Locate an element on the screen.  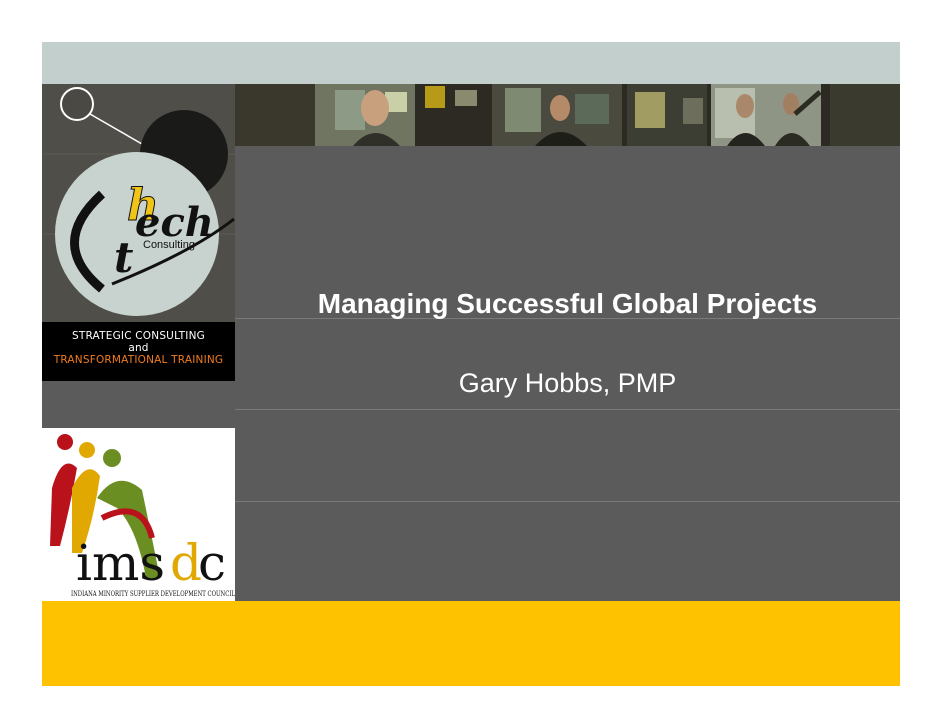
tagline-line-2: and is located at coordinates (138, 348).